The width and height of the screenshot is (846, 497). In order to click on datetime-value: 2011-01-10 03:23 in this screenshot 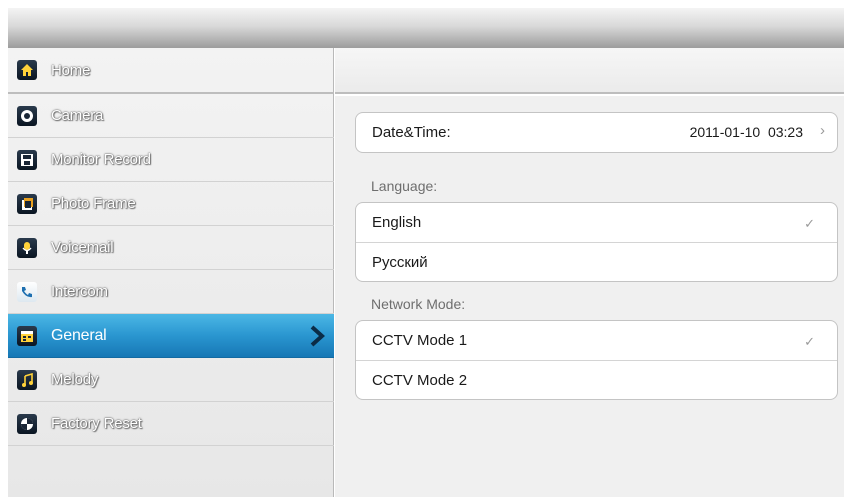, I will do `click(746, 132)`.